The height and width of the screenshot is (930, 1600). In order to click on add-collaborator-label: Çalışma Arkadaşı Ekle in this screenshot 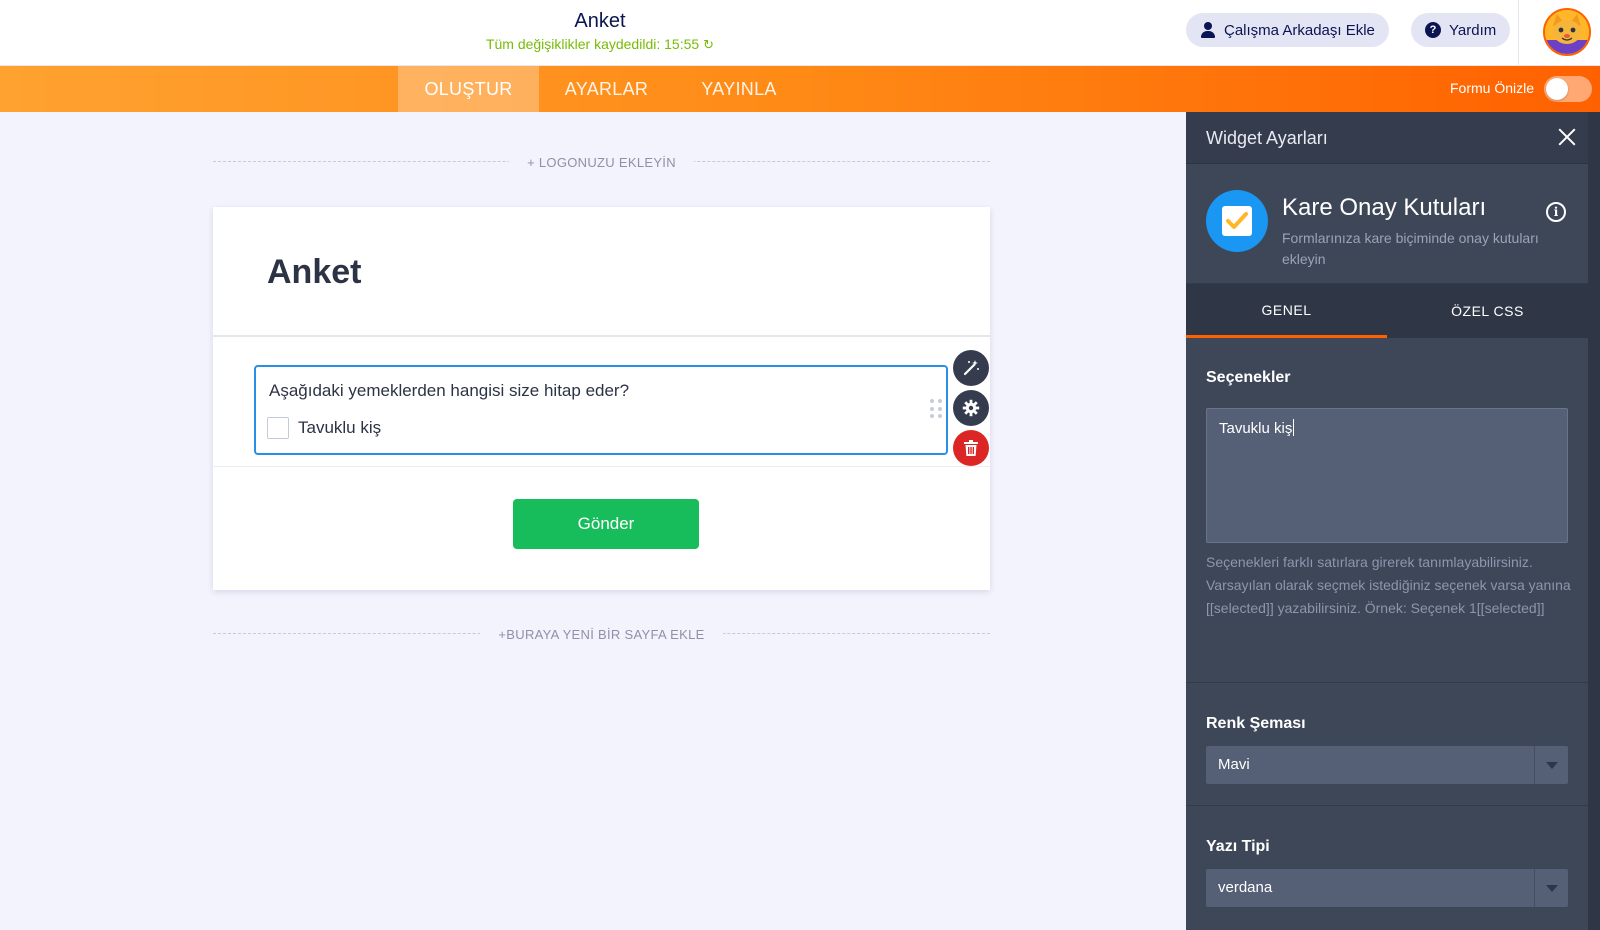, I will do `click(1299, 30)`.